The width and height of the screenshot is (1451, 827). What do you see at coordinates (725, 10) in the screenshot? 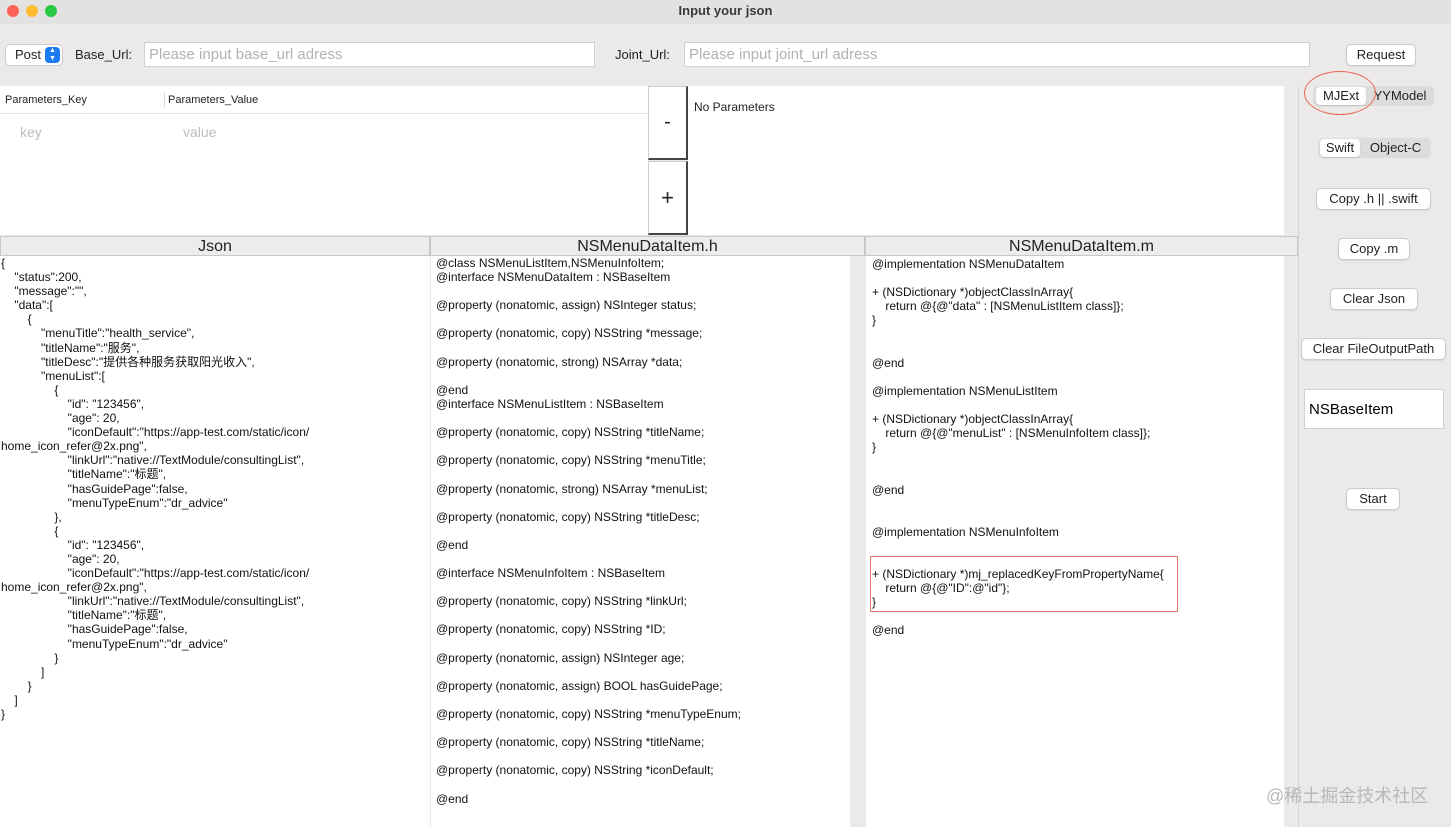
I see `window-title: Input your json` at bounding box center [725, 10].